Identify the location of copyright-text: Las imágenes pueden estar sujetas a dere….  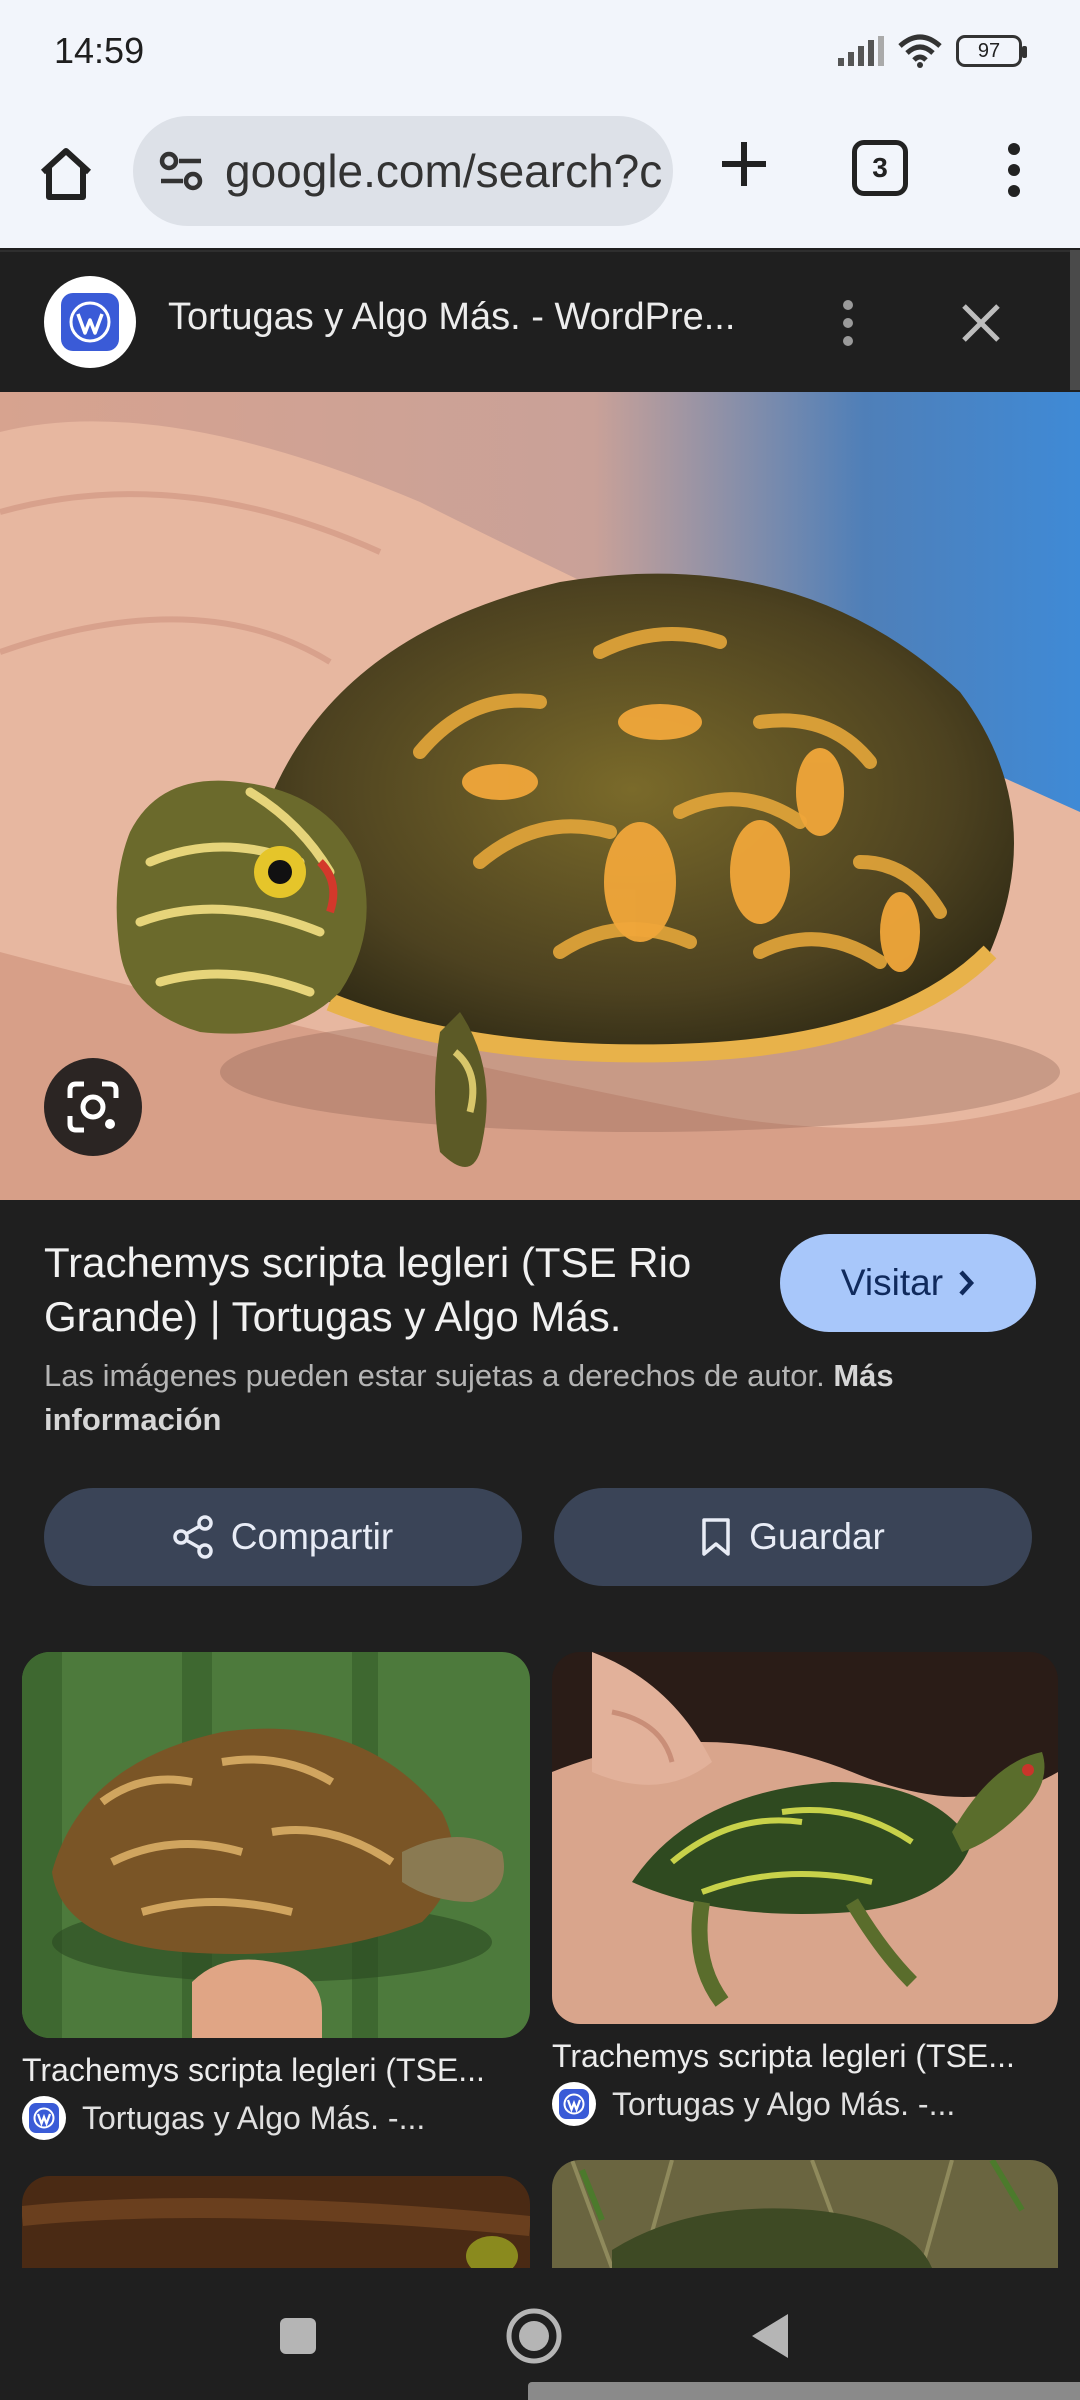
(434, 1375).